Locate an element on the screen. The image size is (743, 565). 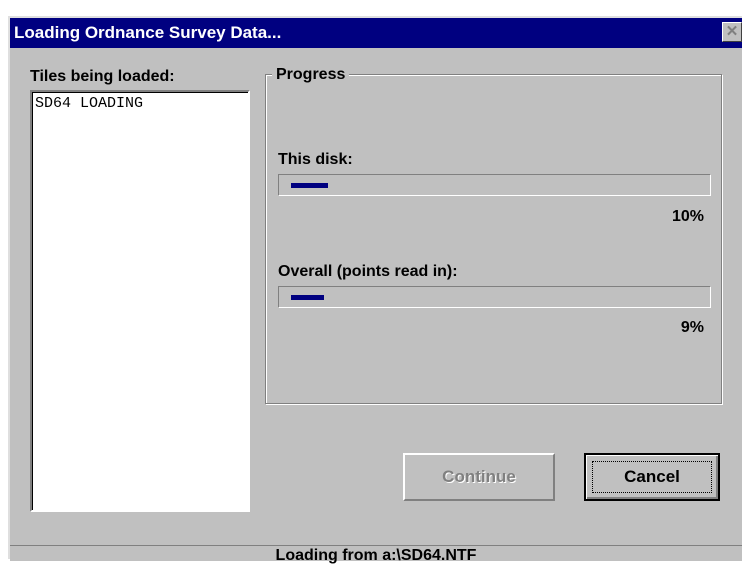
overall-progress-percent: 9% is located at coordinates (692, 327).